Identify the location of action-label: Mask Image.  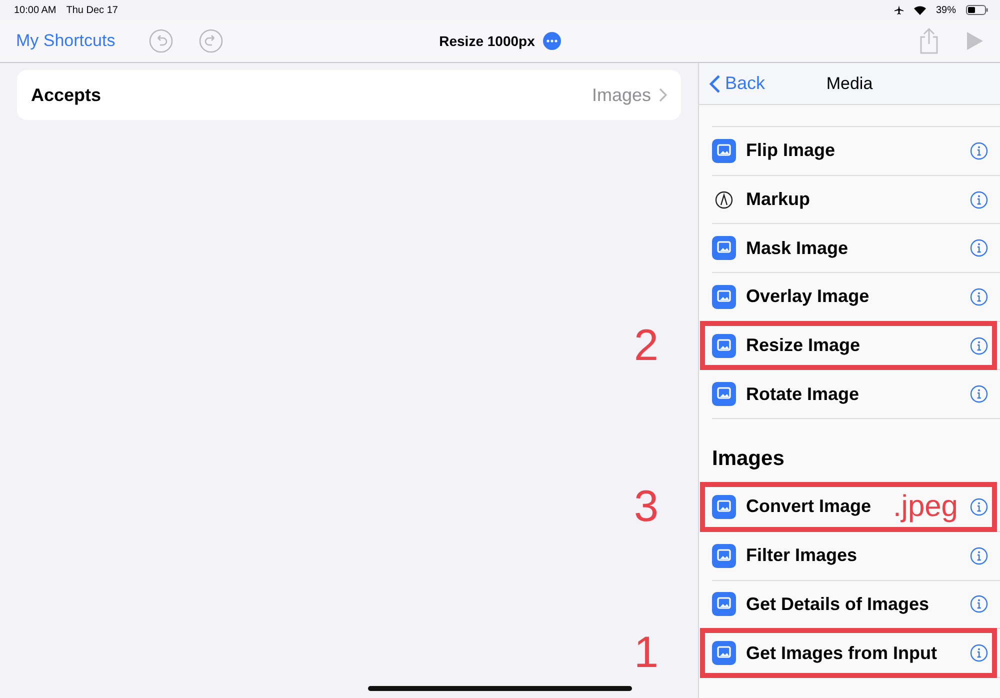
(853, 248).